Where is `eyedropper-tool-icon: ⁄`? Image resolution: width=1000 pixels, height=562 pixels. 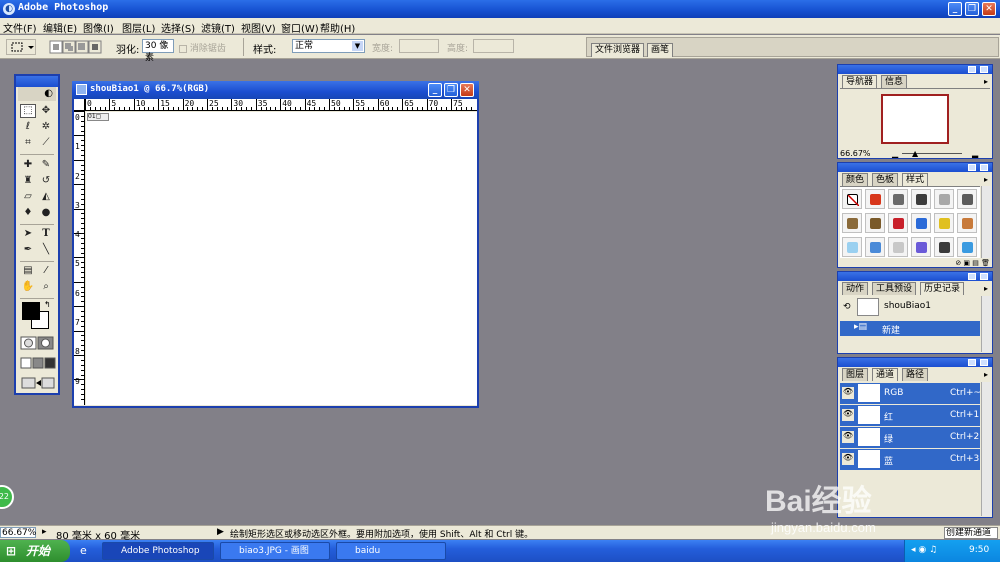
eyedropper-tool-icon: ⁄ is located at coordinates (46, 271).